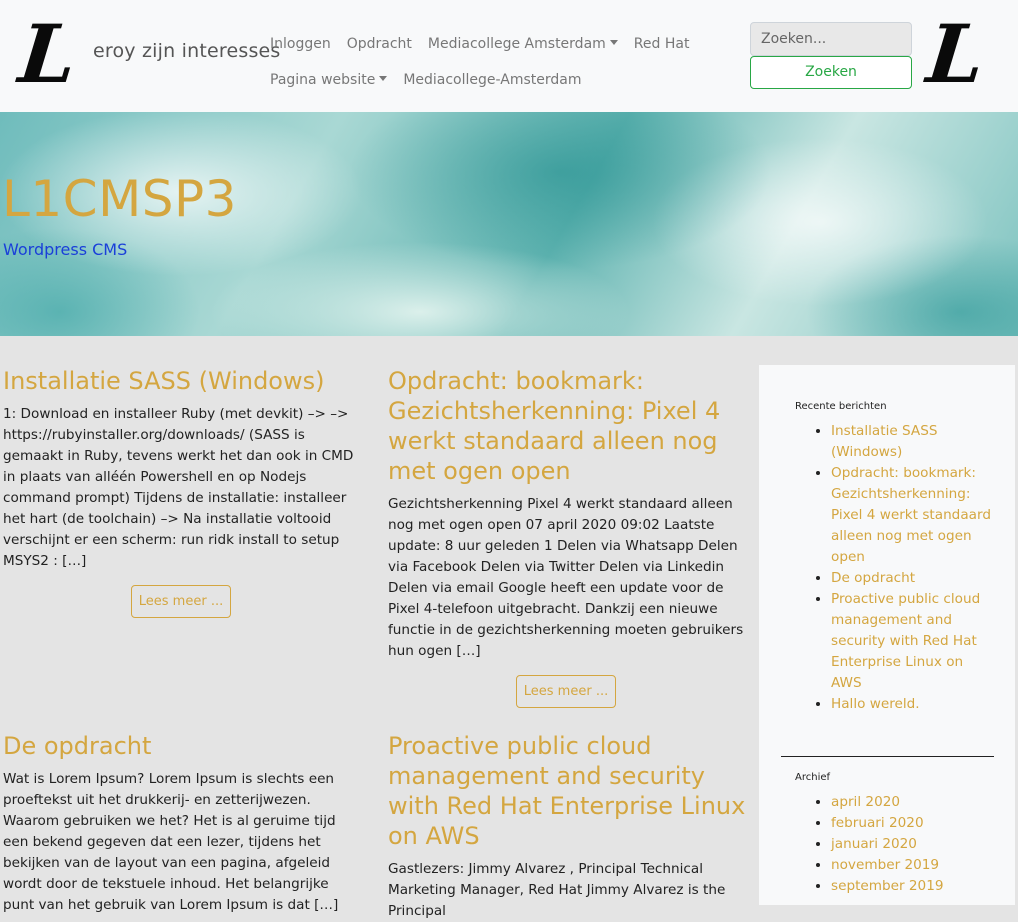  What do you see at coordinates (180, 381) in the screenshot?
I see `post-title: Installatie SASS (Windows)` at bounding box center [180, 381].